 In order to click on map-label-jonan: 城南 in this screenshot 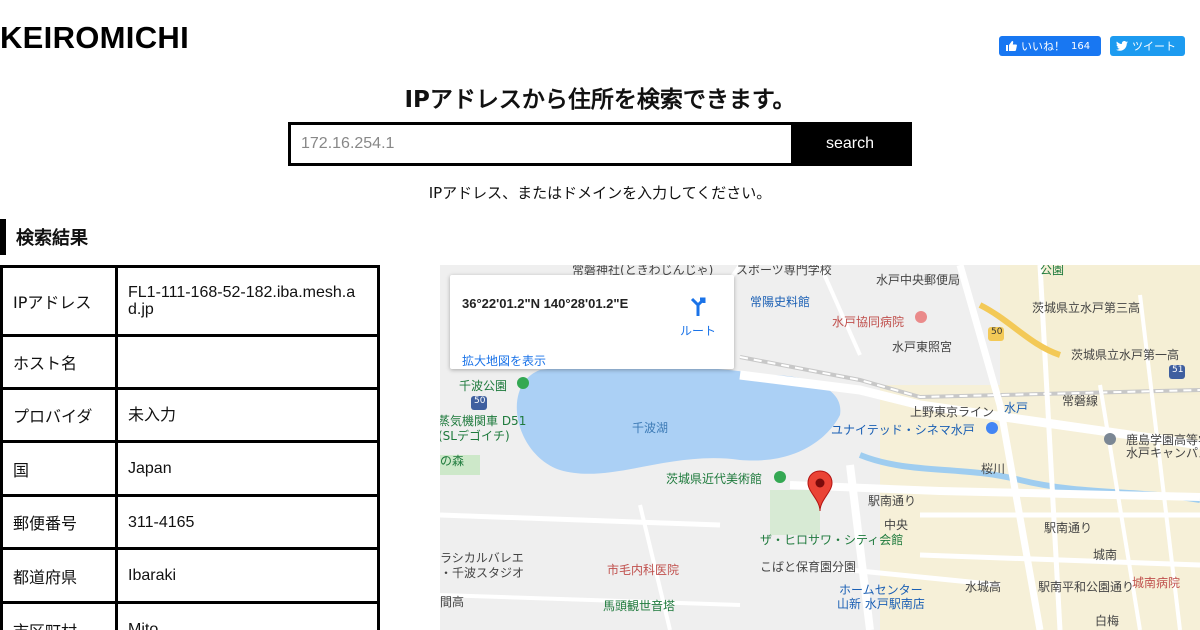, I will do `click(1105, 555)`.